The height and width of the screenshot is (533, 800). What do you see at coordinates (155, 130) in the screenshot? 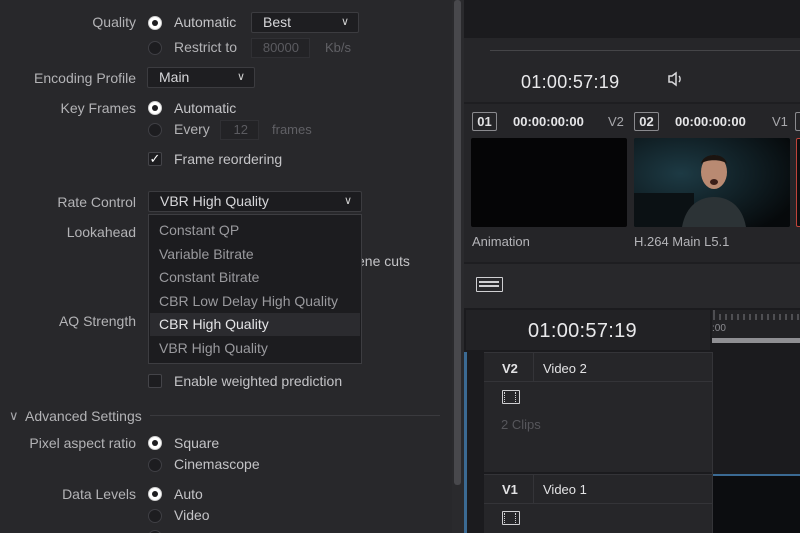
I see `keyframes-every-radio` at bounding box center [155, 130].